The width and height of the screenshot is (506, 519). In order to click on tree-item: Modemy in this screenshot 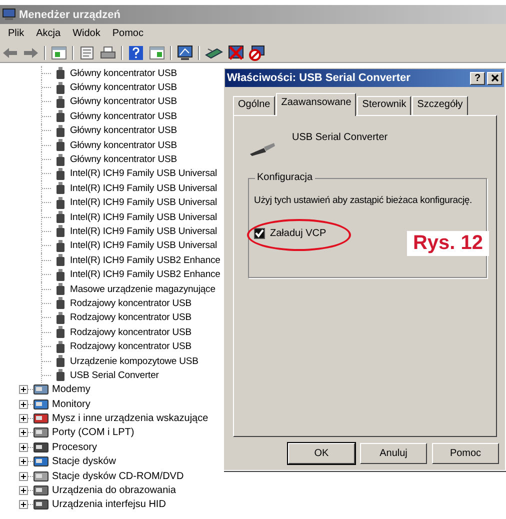, I will do `click(71, 390)`.